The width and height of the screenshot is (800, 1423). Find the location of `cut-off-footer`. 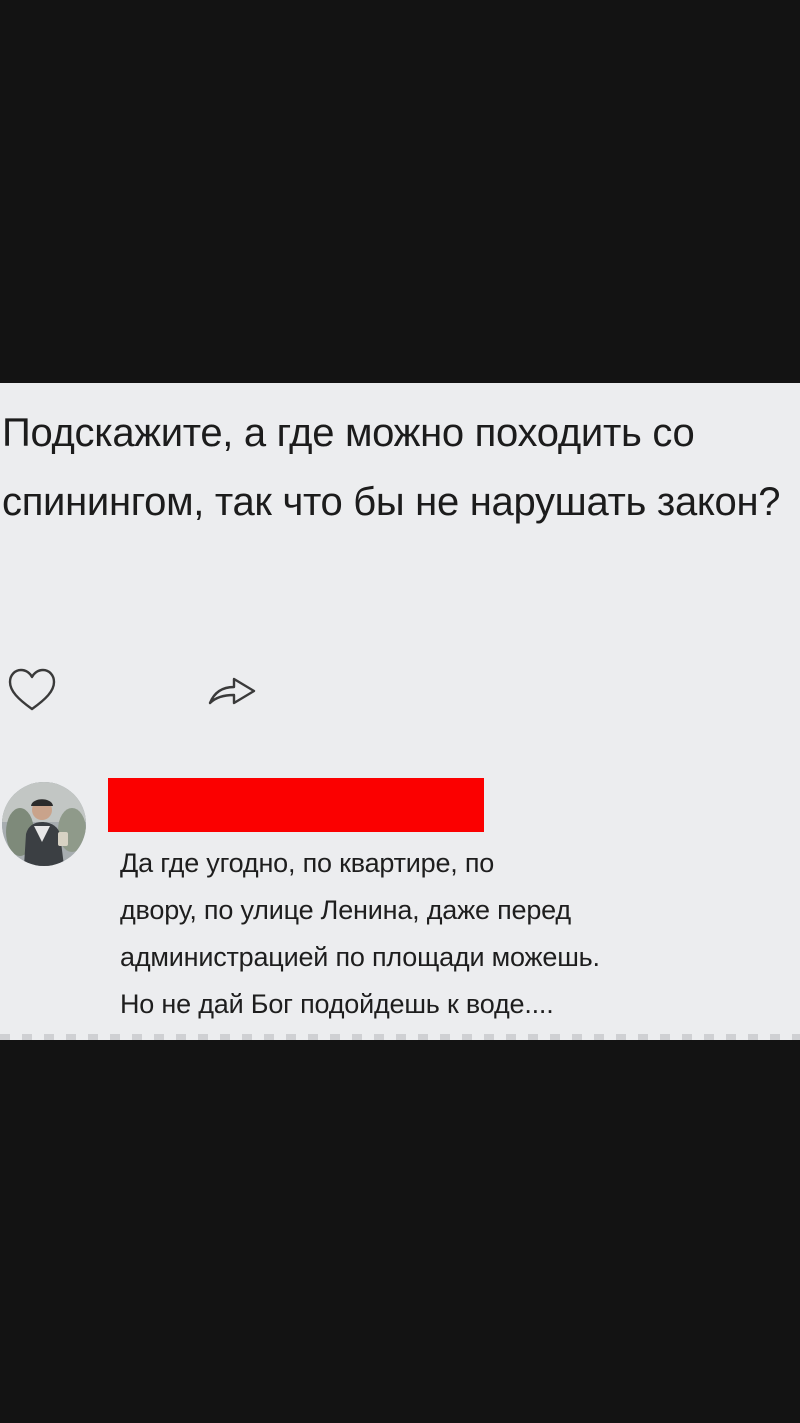

cut-off-footer is located at coordinates (400, 1037).